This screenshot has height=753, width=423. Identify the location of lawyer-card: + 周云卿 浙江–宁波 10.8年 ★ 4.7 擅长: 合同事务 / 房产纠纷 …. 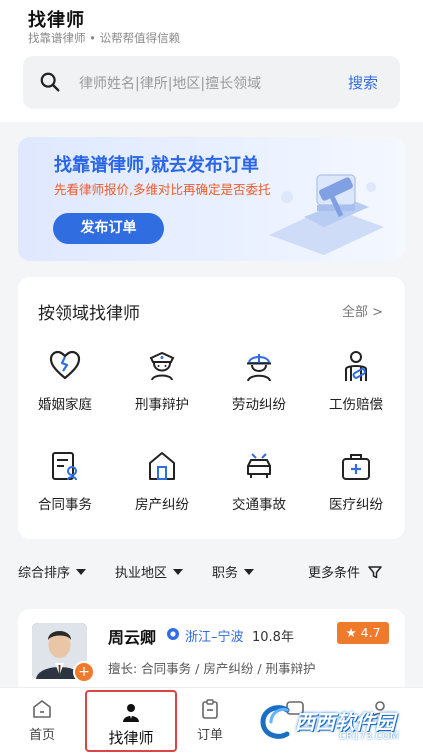
(211, 654).